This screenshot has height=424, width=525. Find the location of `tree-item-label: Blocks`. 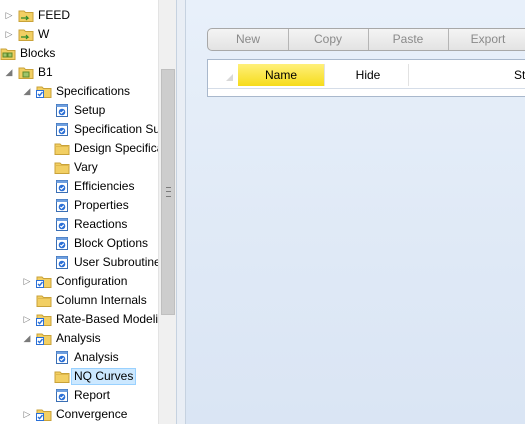

tree-item-label: Blocks is located at coordinates (38, 53).